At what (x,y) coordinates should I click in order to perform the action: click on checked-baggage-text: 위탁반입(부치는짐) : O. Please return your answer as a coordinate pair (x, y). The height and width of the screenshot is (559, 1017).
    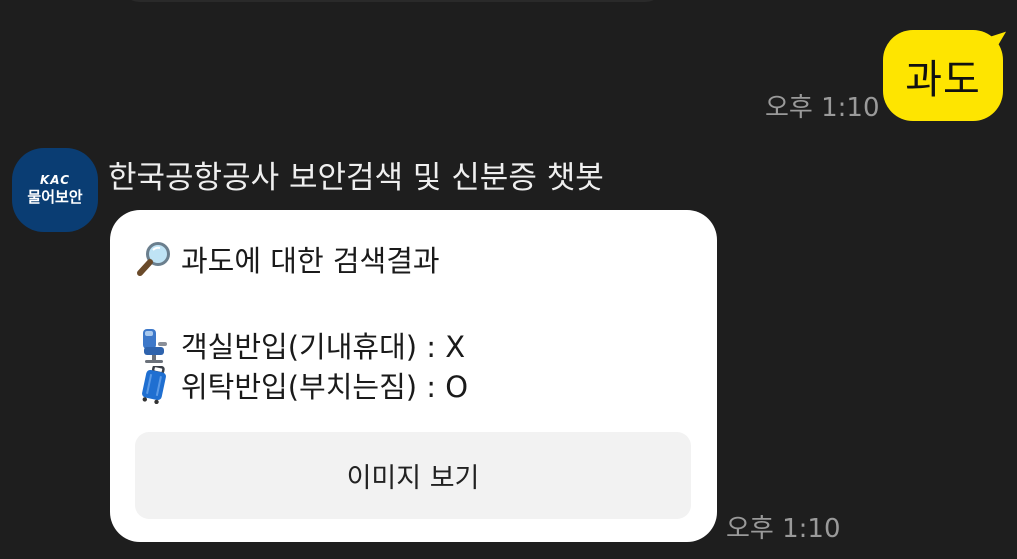
    Looking at the image, I should click on (325, 387).